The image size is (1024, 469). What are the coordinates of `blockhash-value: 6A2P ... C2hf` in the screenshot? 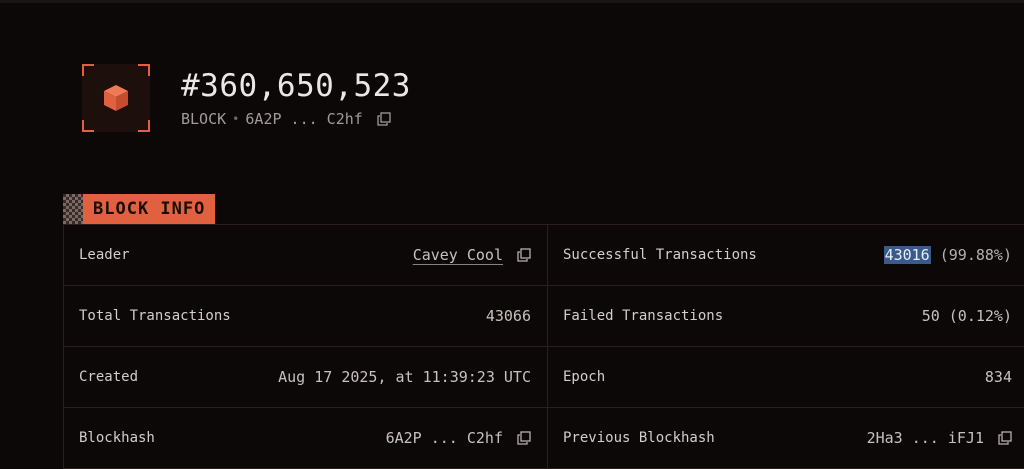 It's located at (458, 438).